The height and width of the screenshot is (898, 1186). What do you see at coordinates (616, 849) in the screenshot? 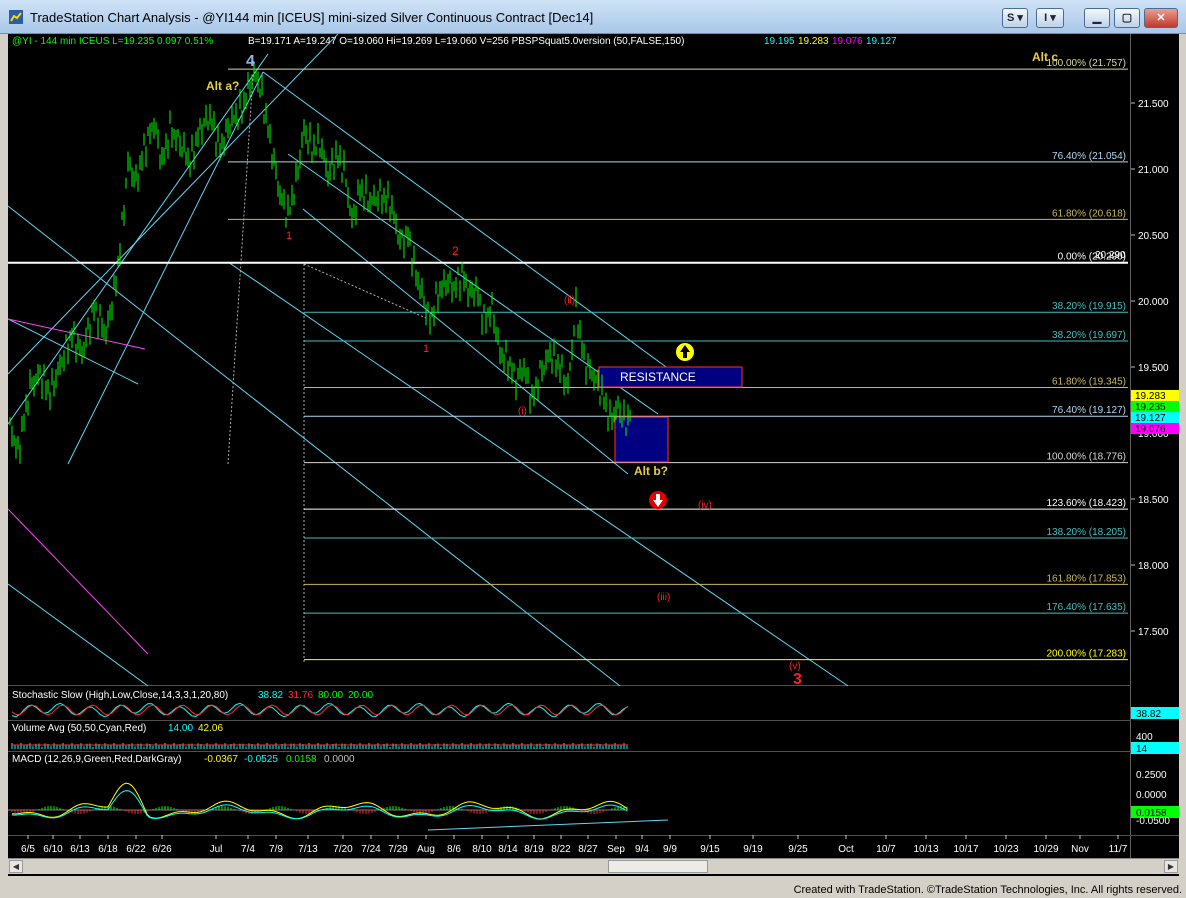
I see `time-tick-label: Sep` at bounding box center [616, 849].